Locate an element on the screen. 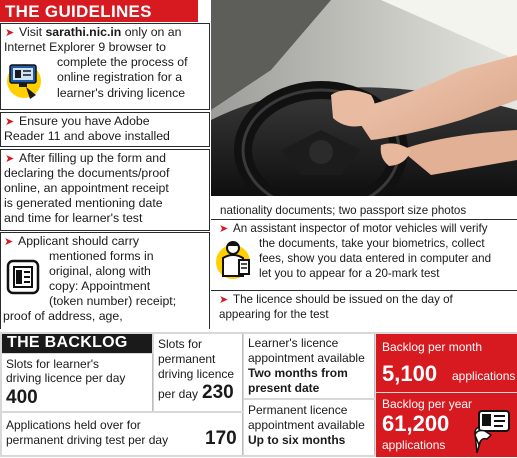  per-month-unit: applications is located at coordinates (484, 376).